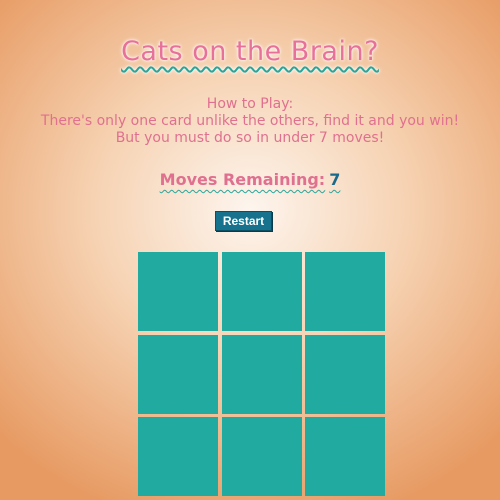 This screenshot has height=500, width=500. I want to click on game-title: Cats on the Brain?, so click(250, 51).